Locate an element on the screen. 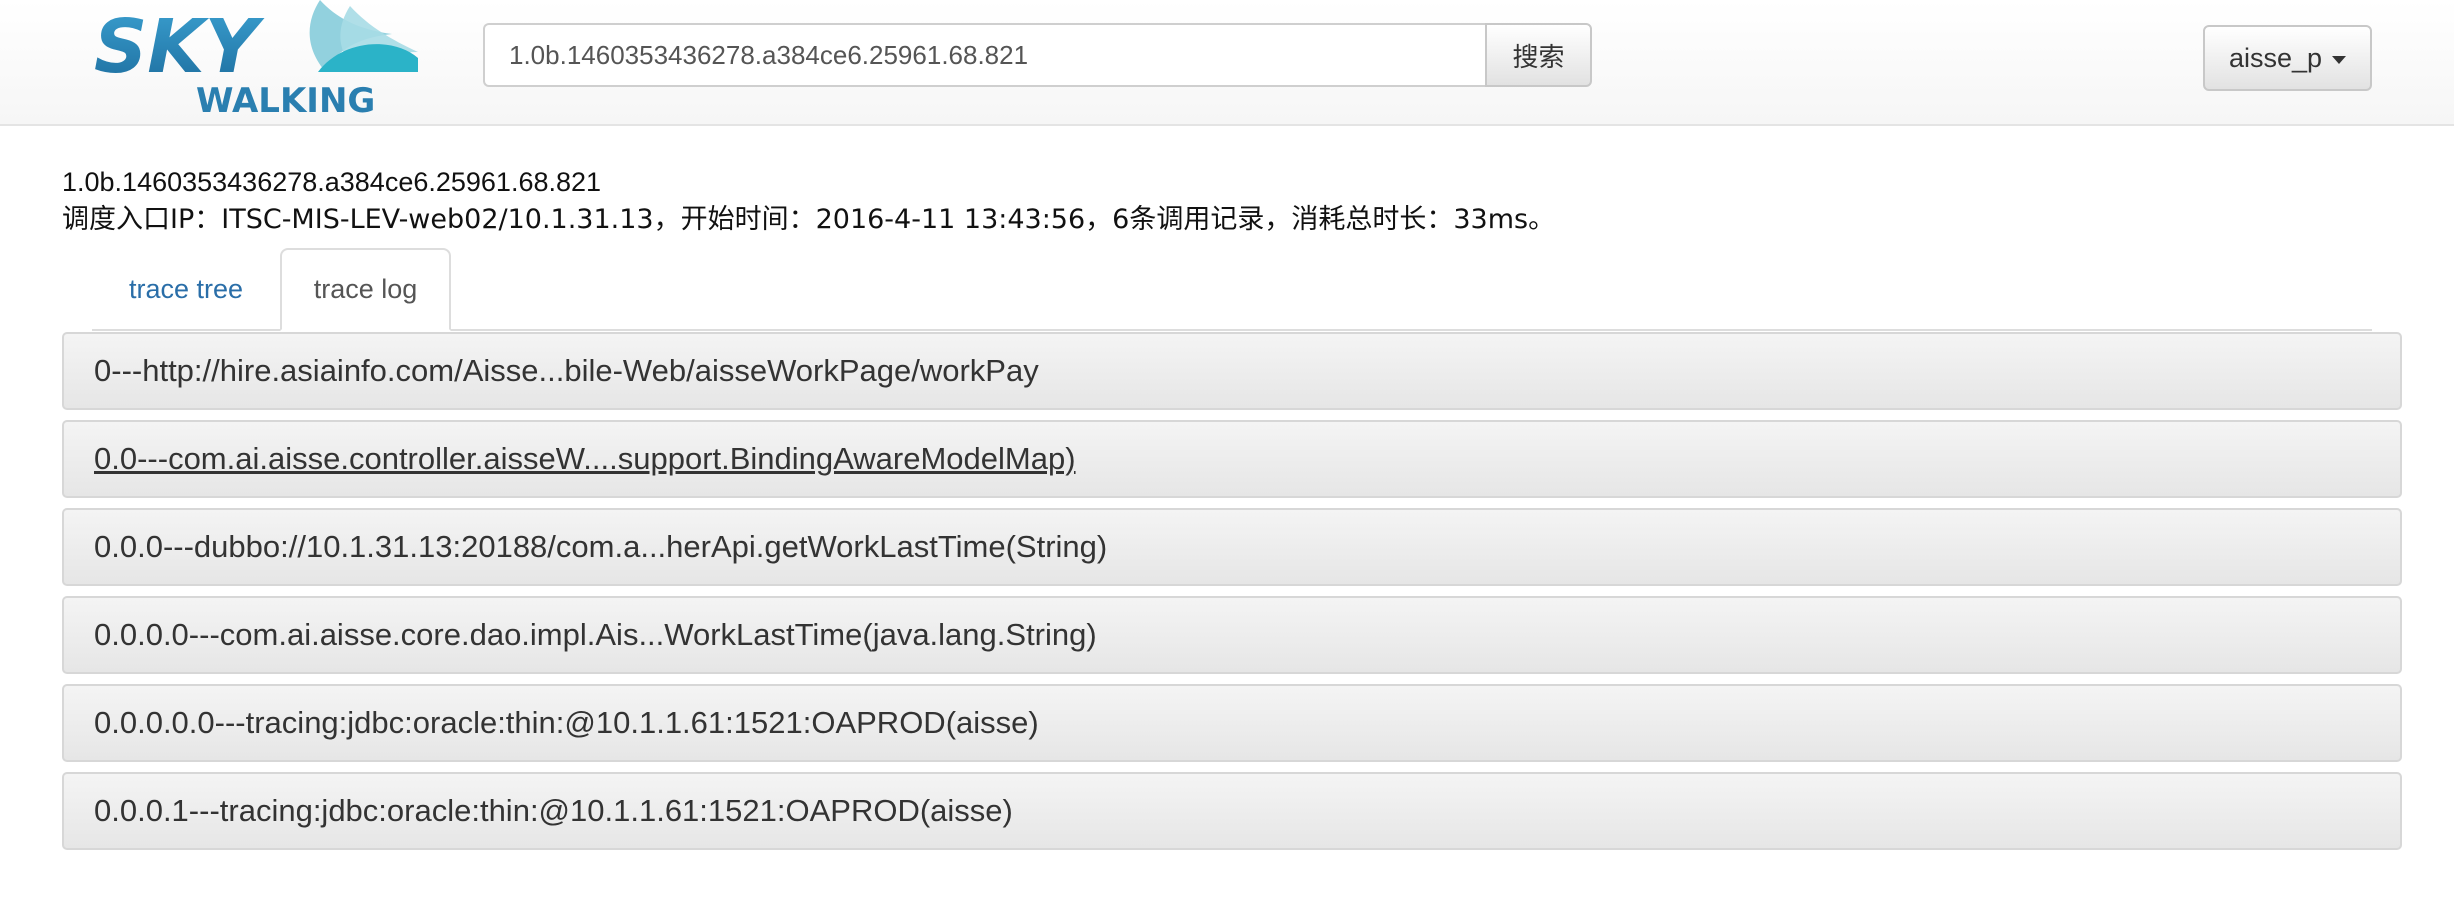  search-button: 搜索 is located at coordinates (1538, 55).